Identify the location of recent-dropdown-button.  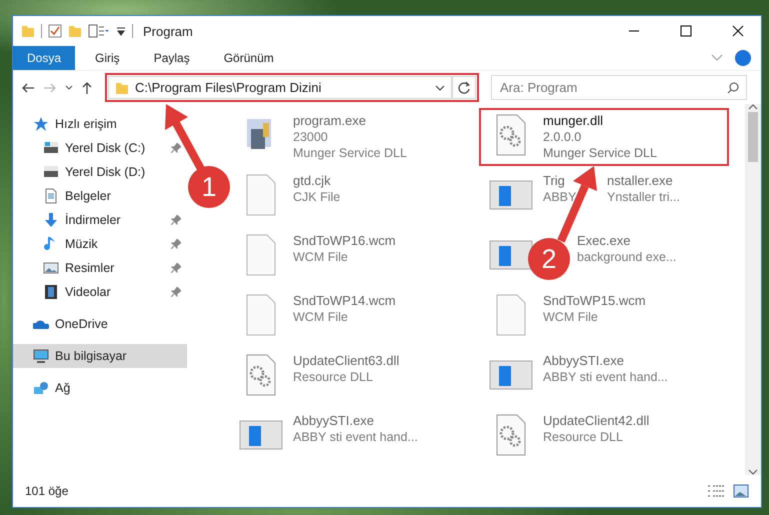
(69, 87).